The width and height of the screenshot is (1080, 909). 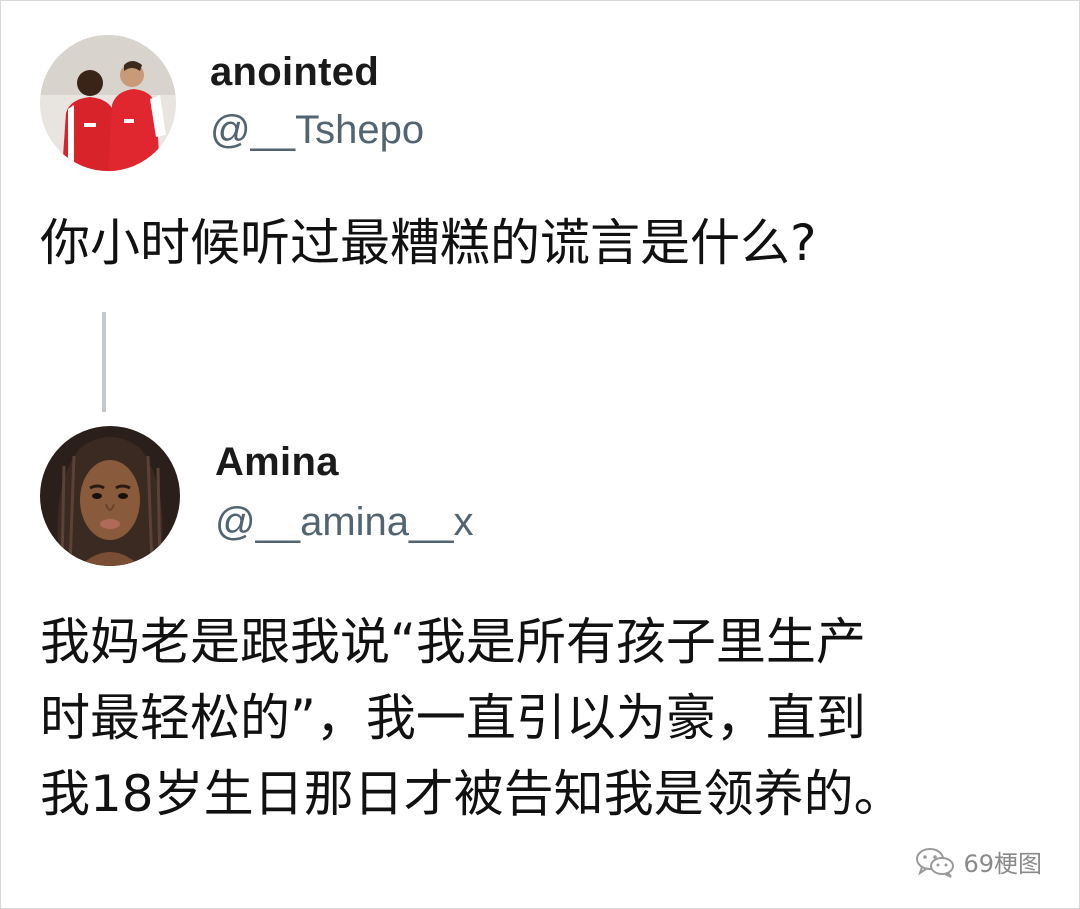 I want to click on tweet-text-line: 时最轻松的”，我一直引以为豪，直到, so click(x=453, y=718).